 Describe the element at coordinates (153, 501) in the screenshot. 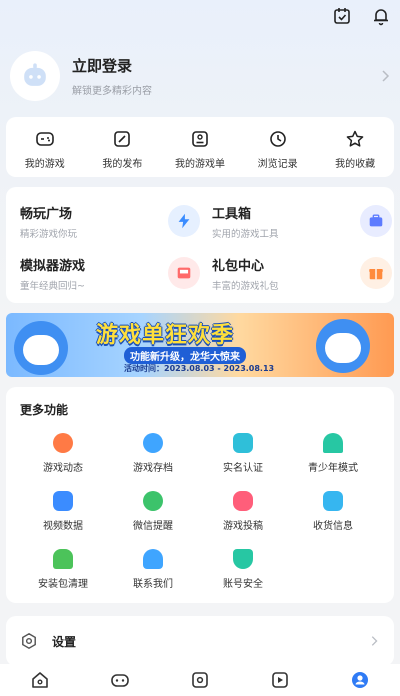

I see `wechat-icon` at that location.